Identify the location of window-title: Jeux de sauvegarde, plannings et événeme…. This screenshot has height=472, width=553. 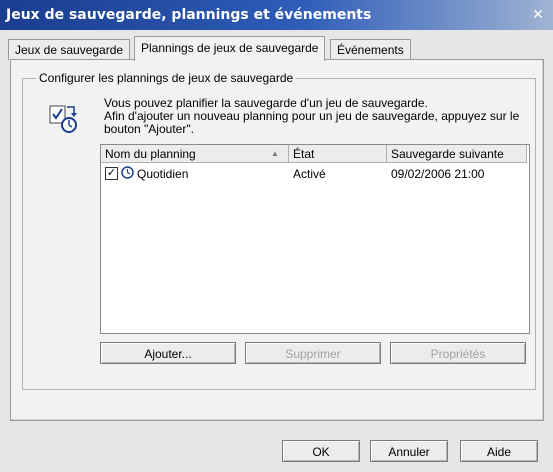
(189, 15).